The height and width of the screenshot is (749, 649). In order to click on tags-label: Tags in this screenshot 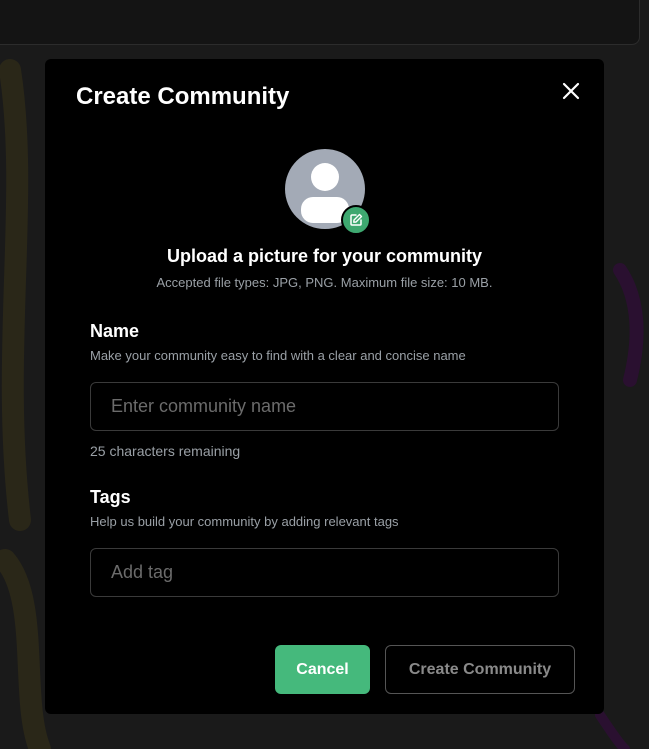, I will do `click(110, 497)`.